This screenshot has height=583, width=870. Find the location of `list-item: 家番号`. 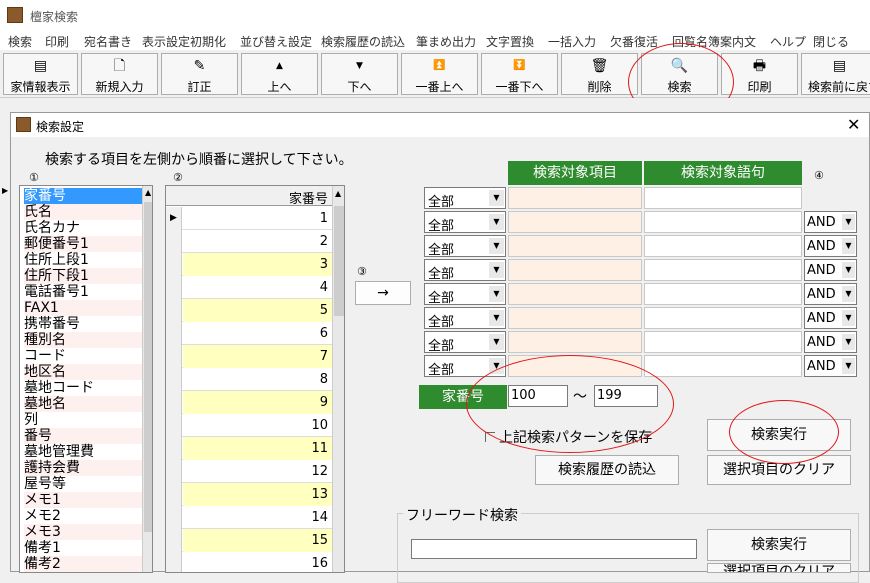

list-item: 家番号 is located at coordinates (83, 196).